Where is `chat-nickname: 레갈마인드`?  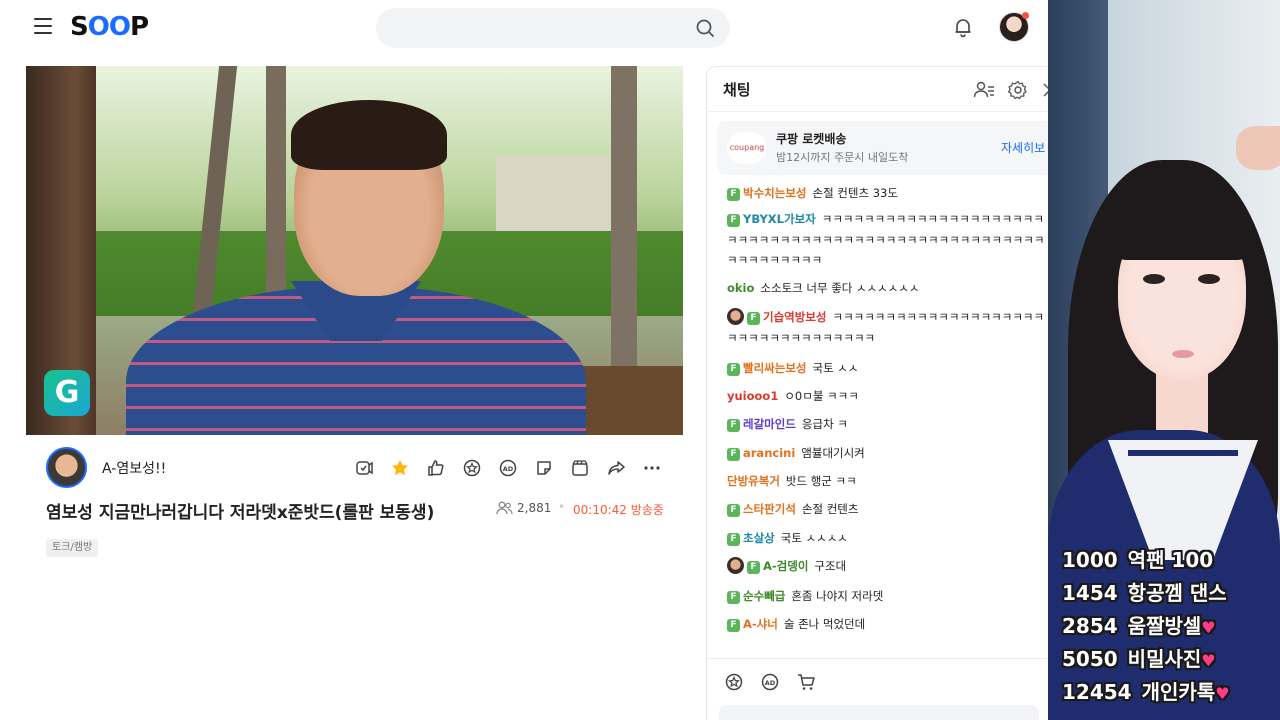 chat-nickname: 레갈마인드 is located at coordinates (769, 424).